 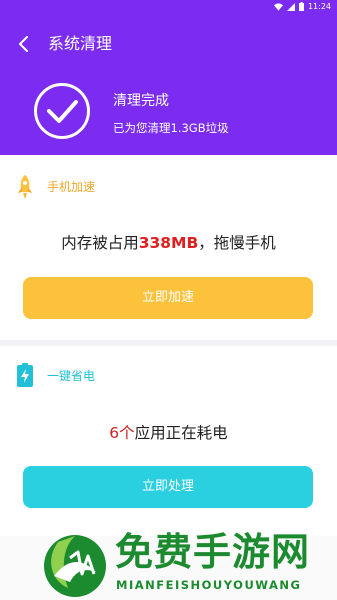 I want to click on back-arrow-icon, so click(x=24, y=44).